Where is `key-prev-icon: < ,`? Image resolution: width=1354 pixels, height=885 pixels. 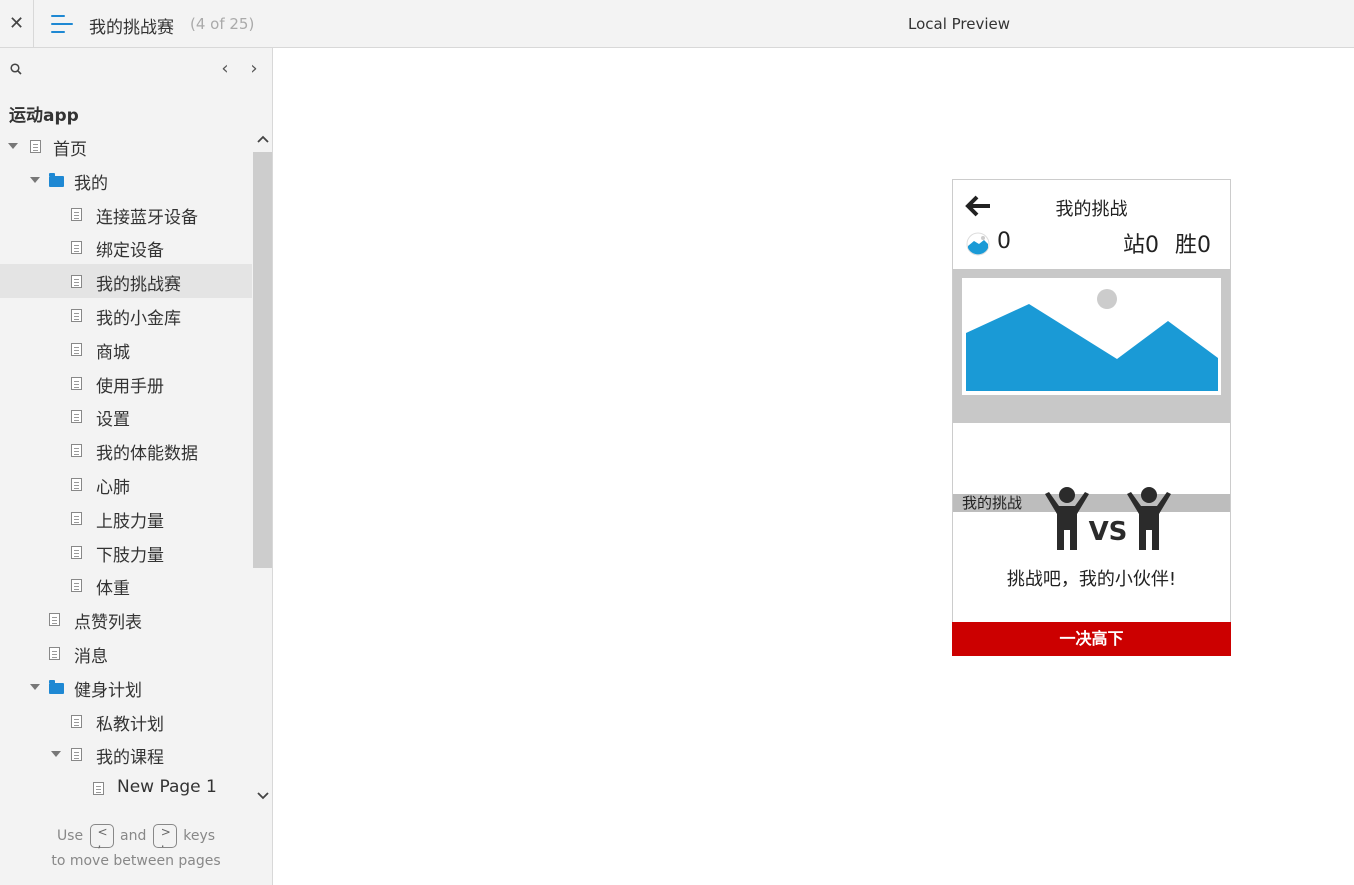 key-prev-icon: < , is located at coordinates (101, 836).